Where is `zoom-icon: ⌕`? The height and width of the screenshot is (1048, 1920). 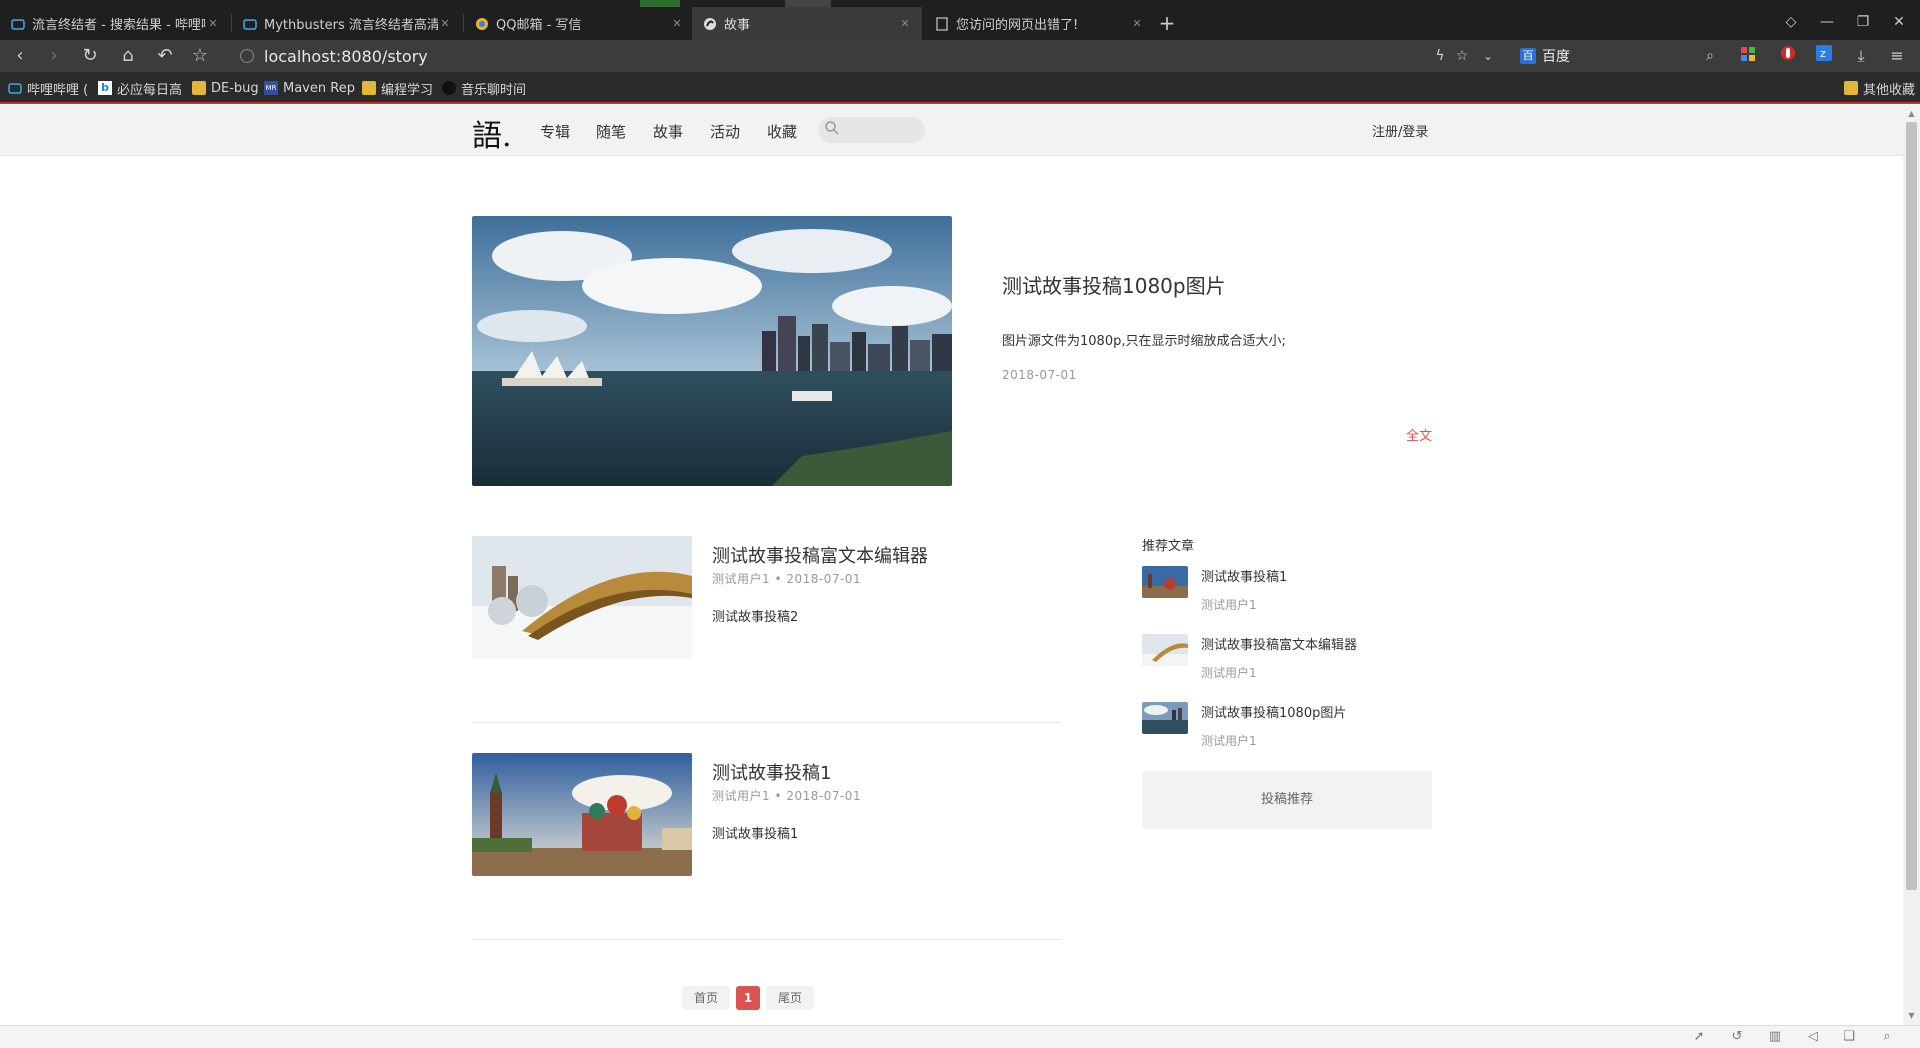 zoom-icon: ⌕ is located at coordinates (1887, 1037).